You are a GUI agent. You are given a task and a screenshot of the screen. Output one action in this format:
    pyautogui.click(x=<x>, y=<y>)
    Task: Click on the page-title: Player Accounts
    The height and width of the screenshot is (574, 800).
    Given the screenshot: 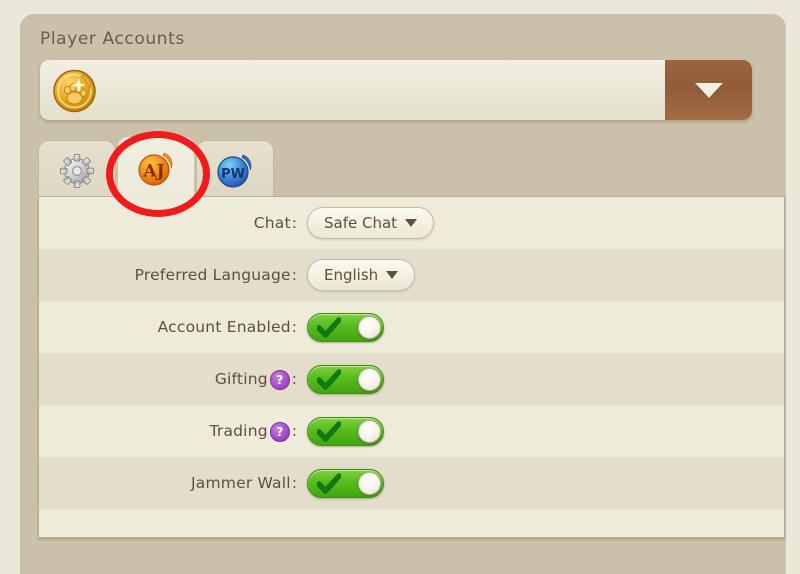 What is the action you would take?
    pyautogui.click(x=112, y=39)
    